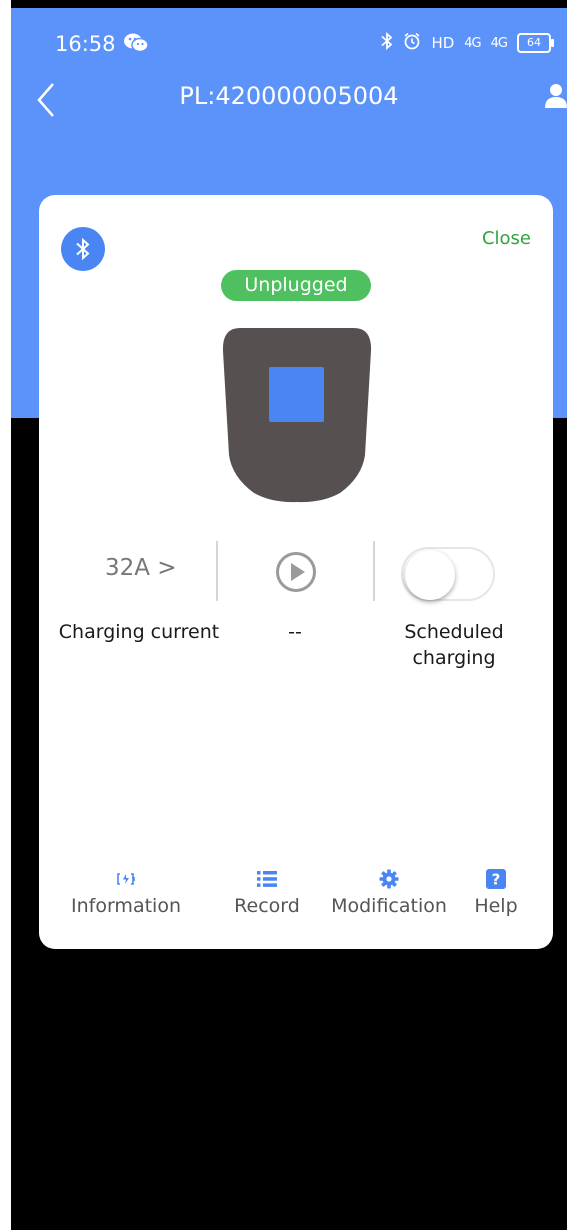 The width and height of the screenshot is (567, 1230). I want to click on scheduled-label-line1: Scheduled, so click(454, 632).